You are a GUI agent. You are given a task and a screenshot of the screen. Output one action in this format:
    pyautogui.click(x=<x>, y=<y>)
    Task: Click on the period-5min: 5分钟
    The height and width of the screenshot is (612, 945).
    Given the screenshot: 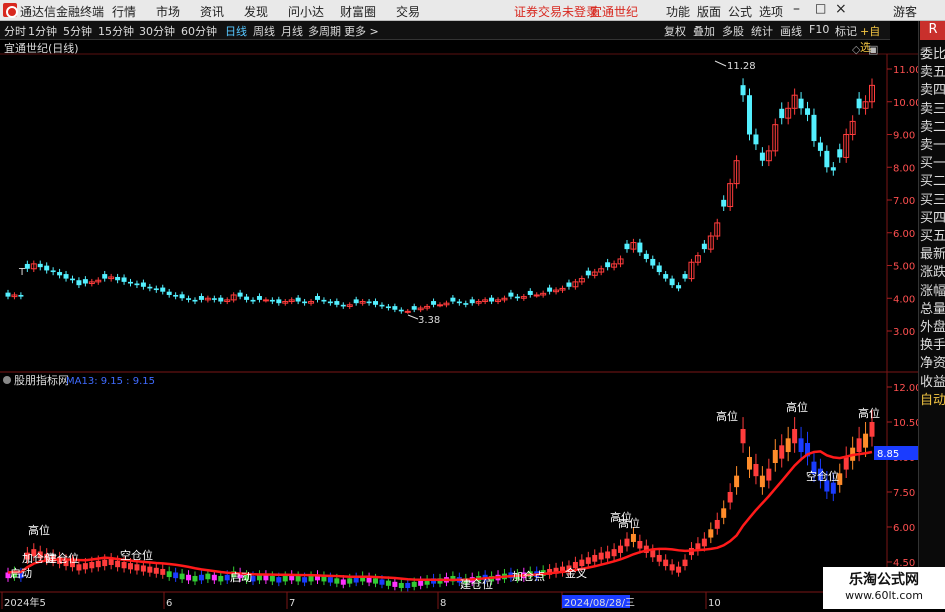 What is the action you would take?
    pyautogui.click(x=77, y=31)
    